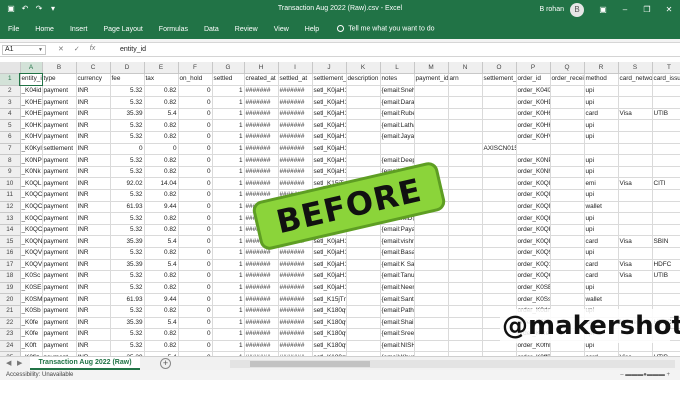 The image size is (680, 409). What do you see at coordinates (601, 288) in the screenshot?
I see `cell: upi` at bounding box center [601, 288].